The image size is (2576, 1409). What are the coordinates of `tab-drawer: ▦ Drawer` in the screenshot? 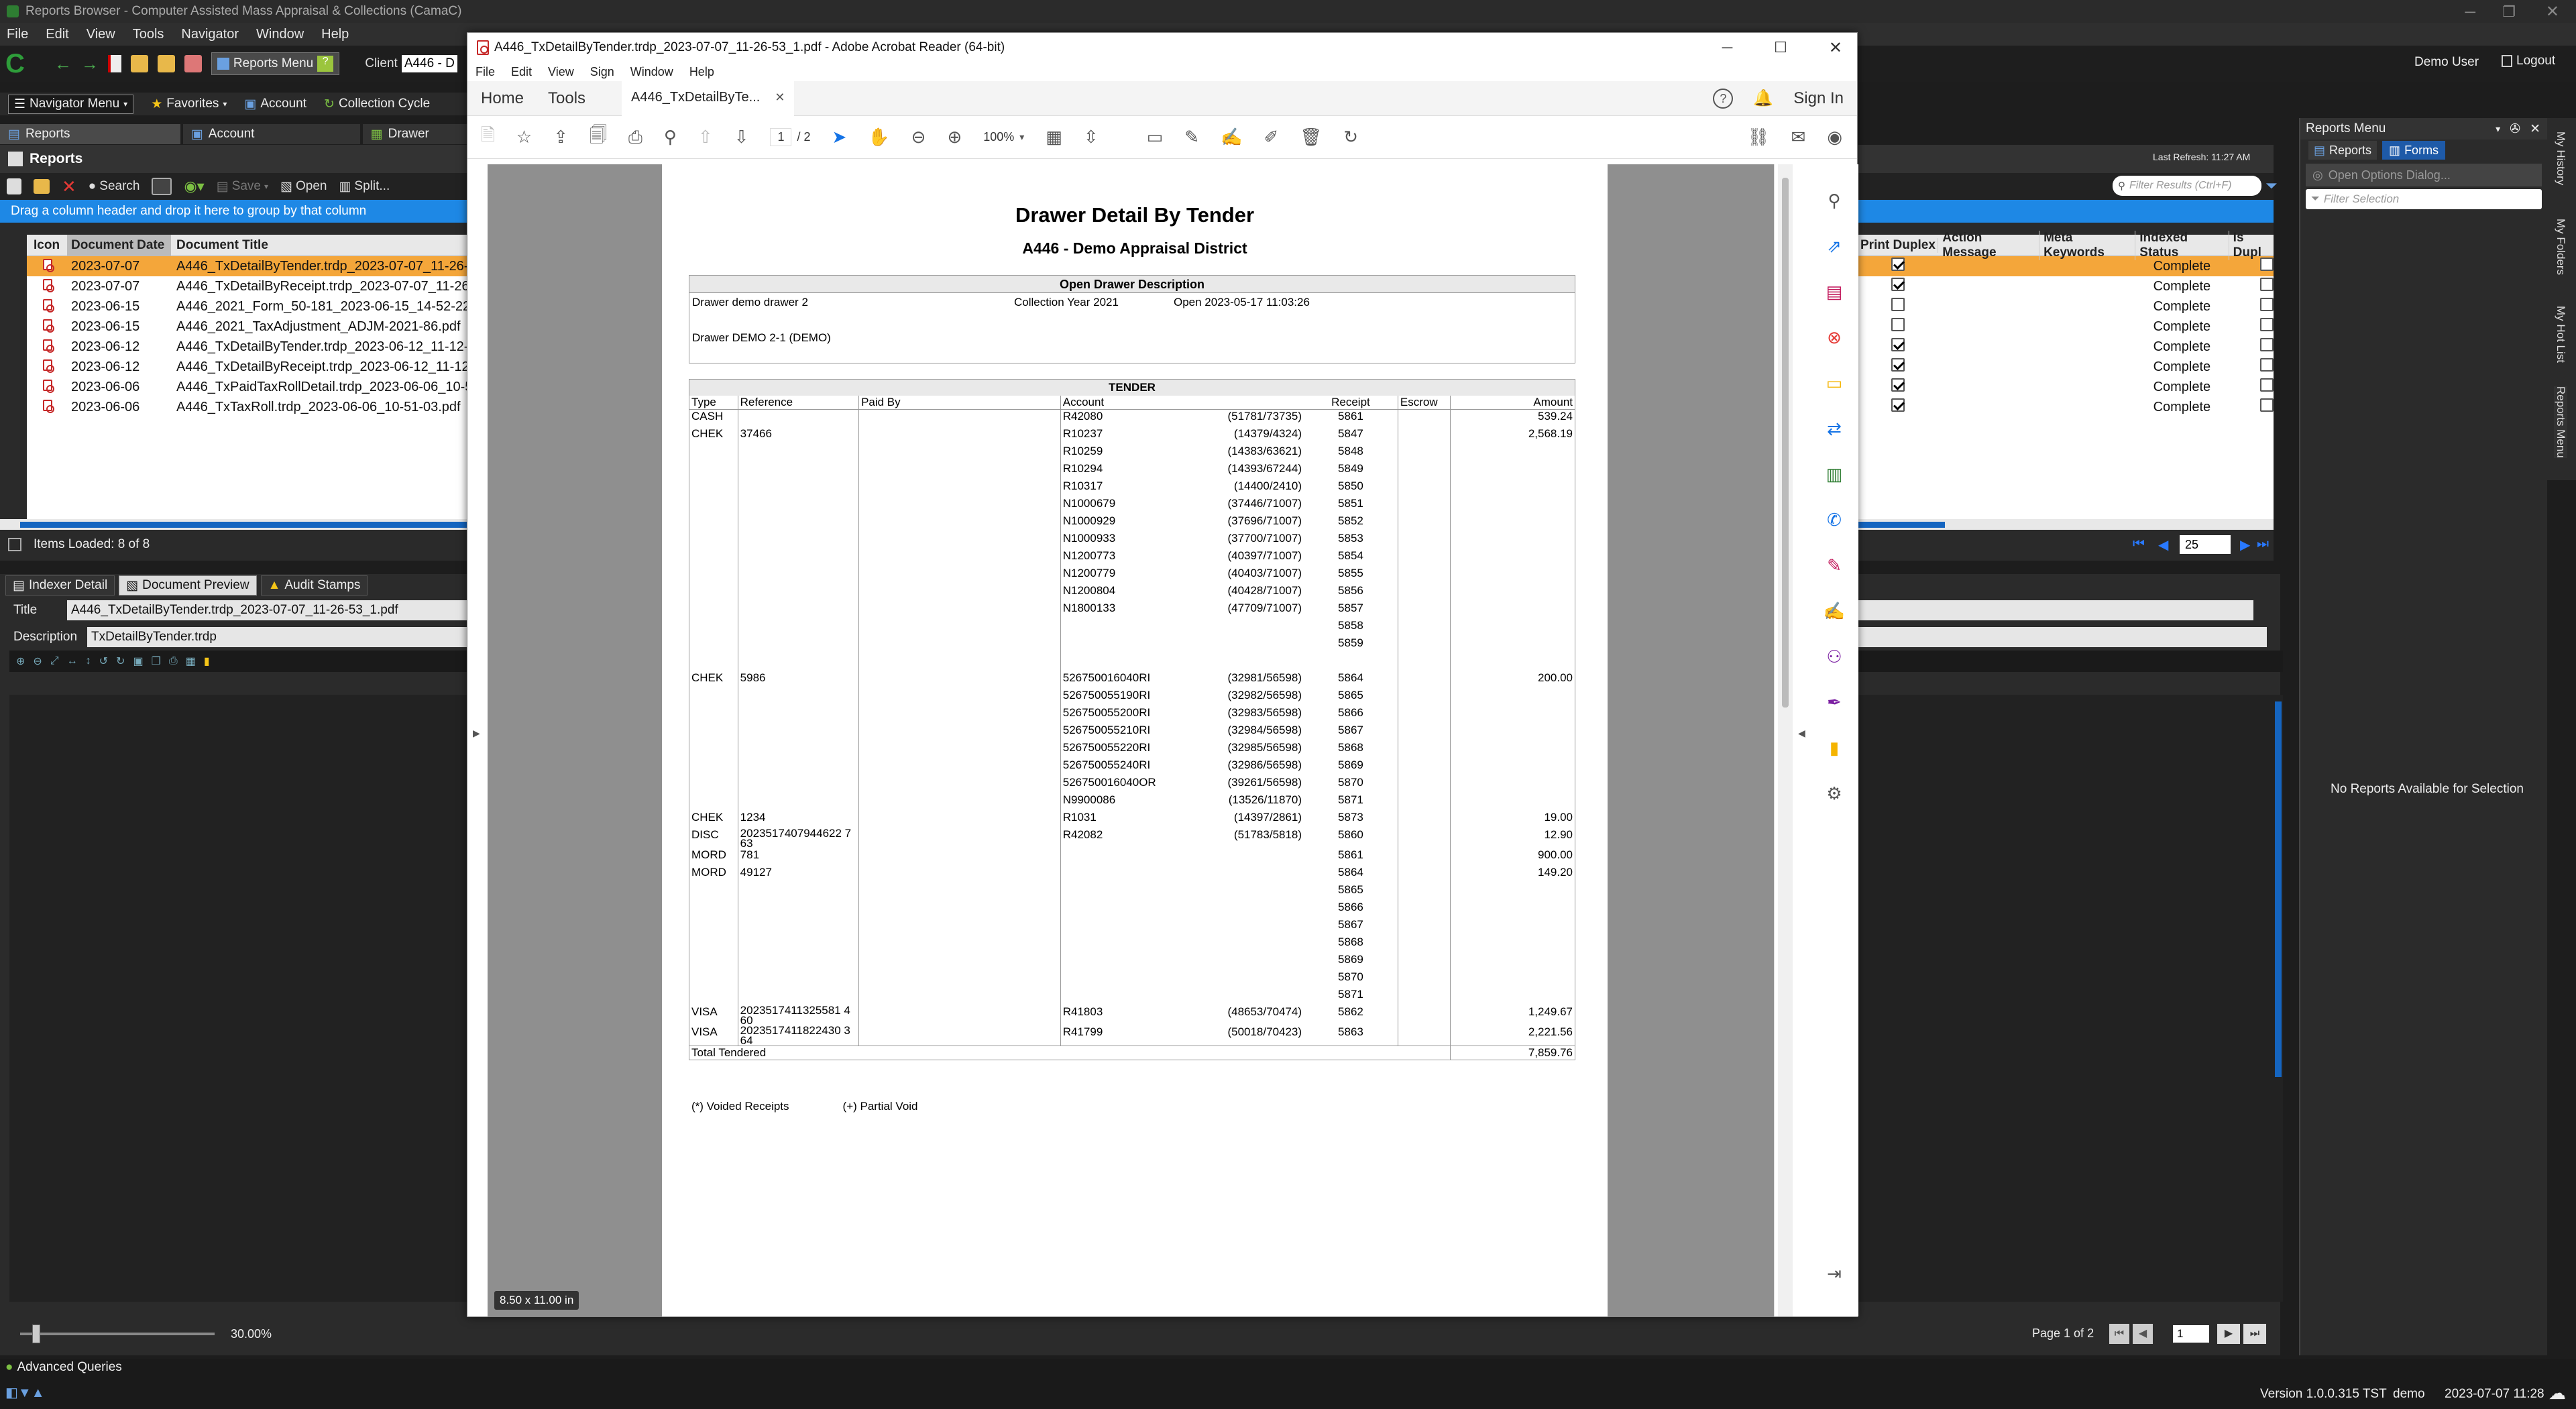 It's located at (415, 134).